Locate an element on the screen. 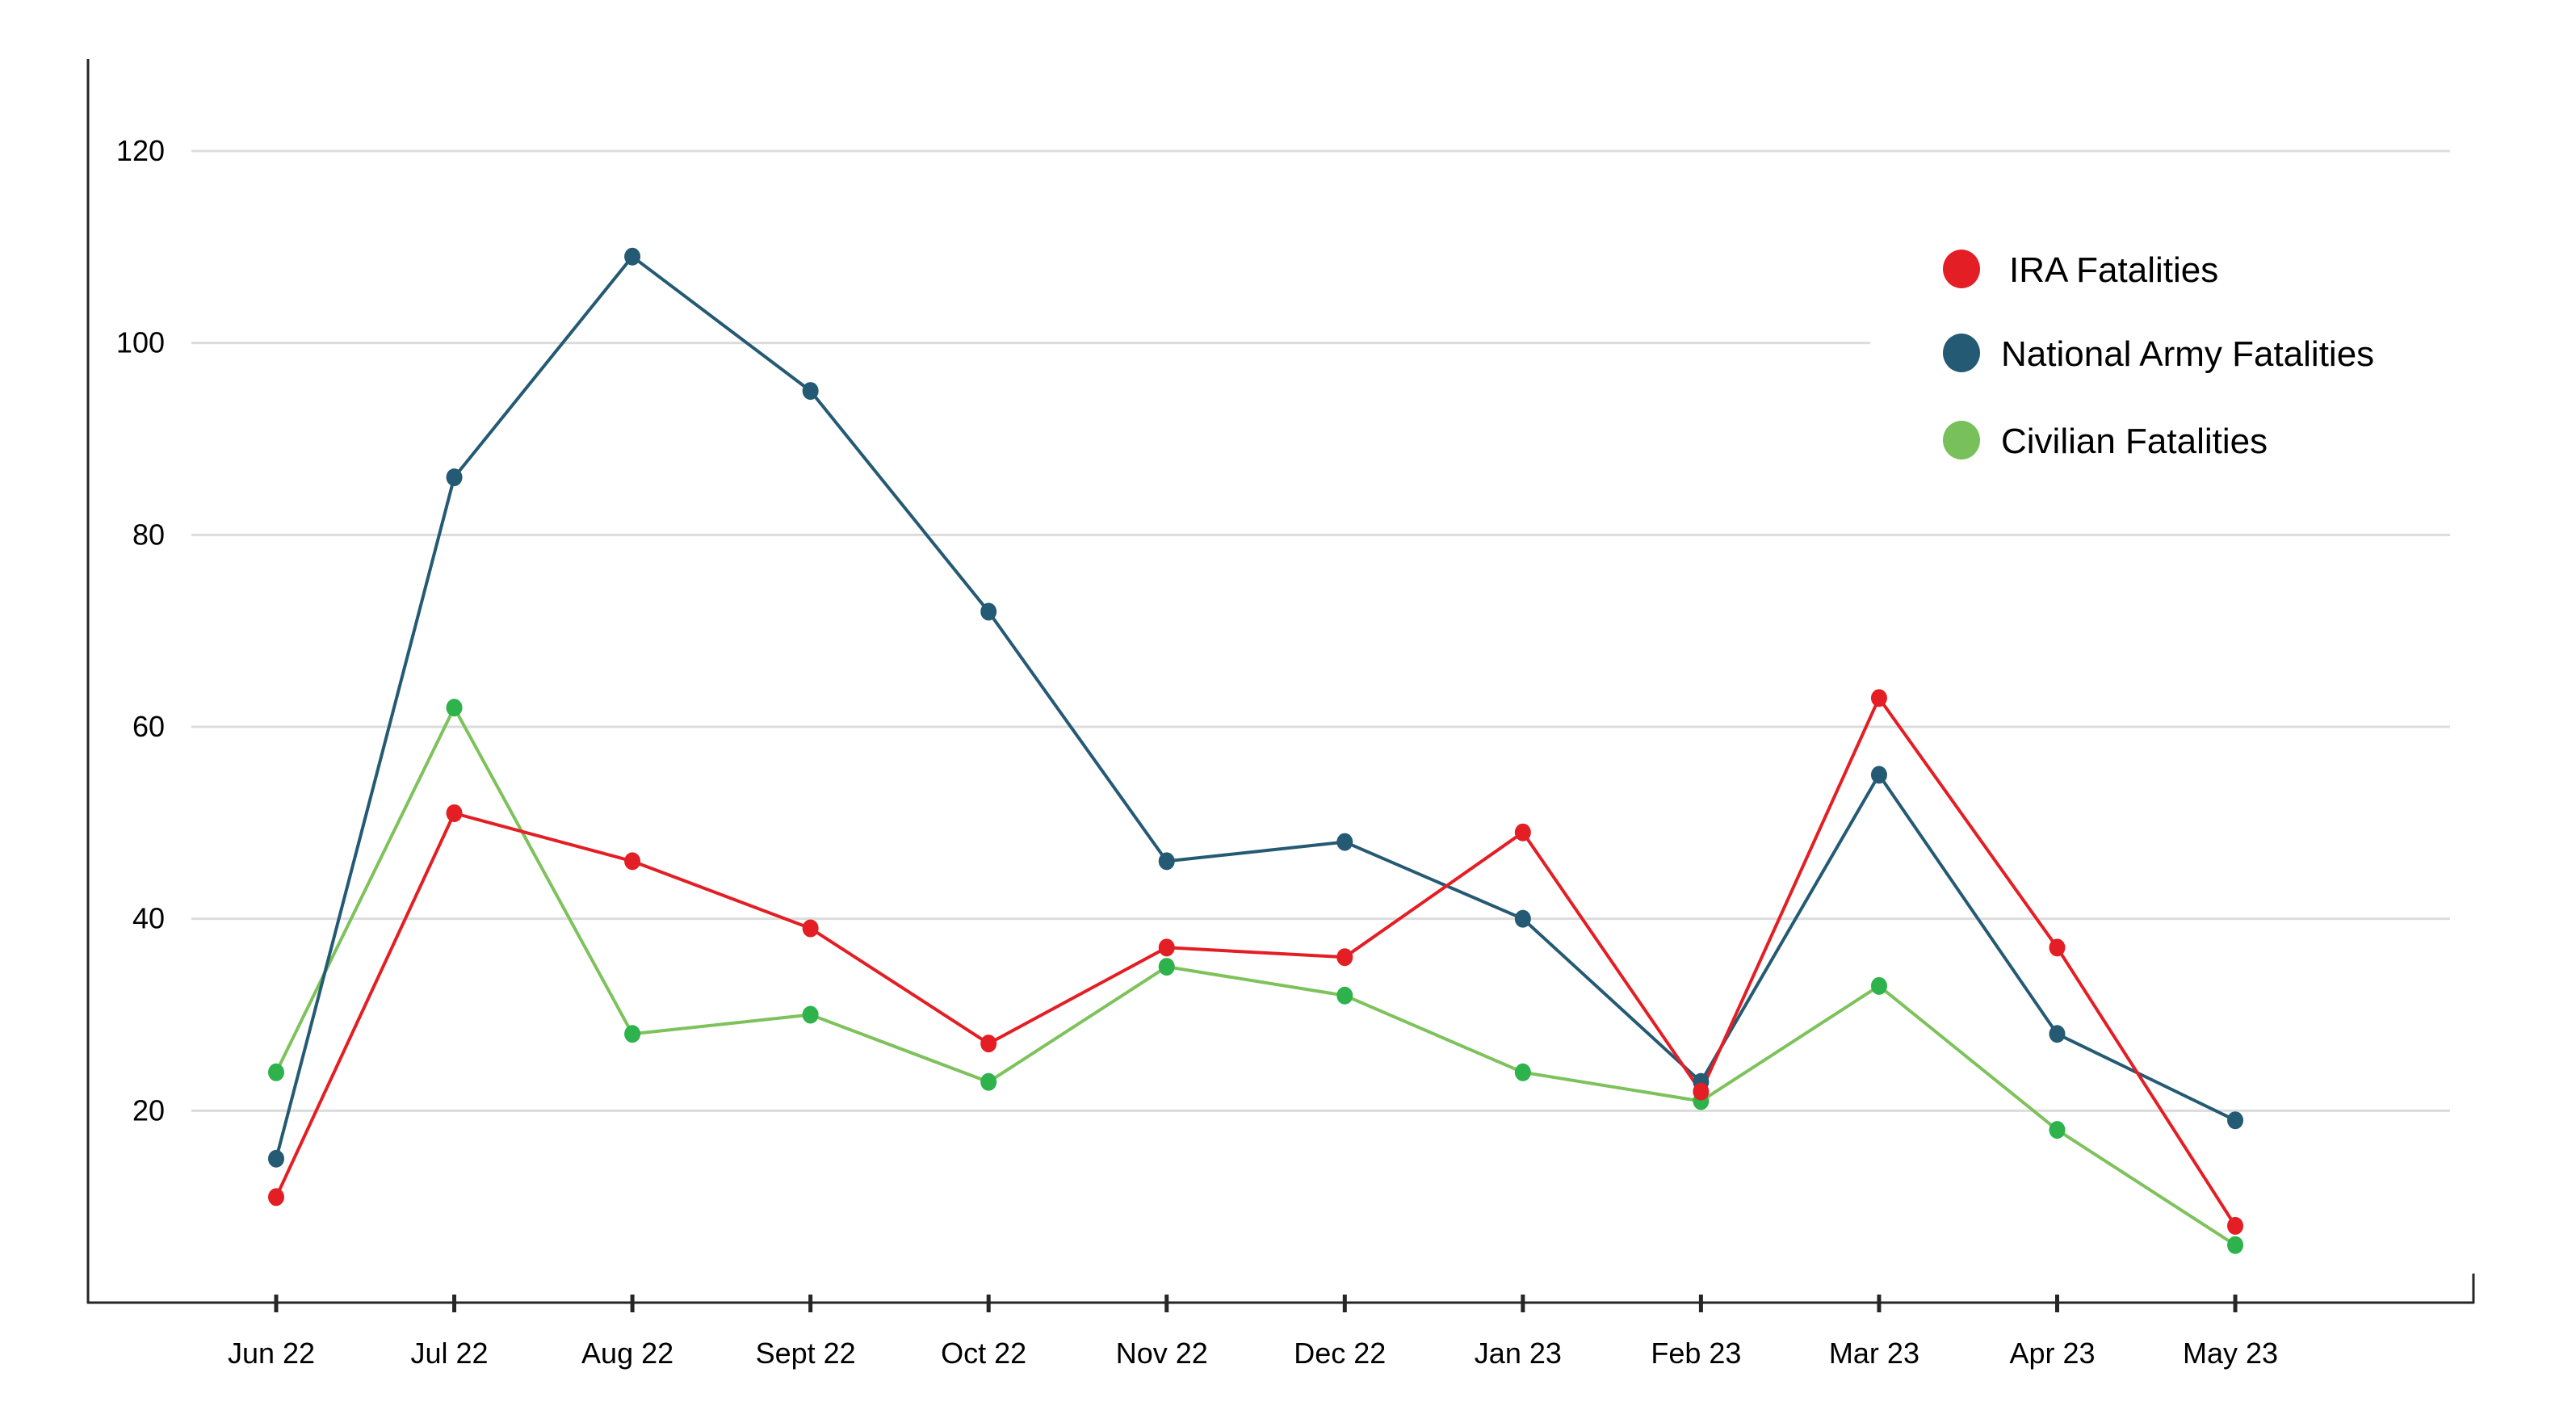  x-tick-label: Jan 23 is located at coordinates (1518, 1353).